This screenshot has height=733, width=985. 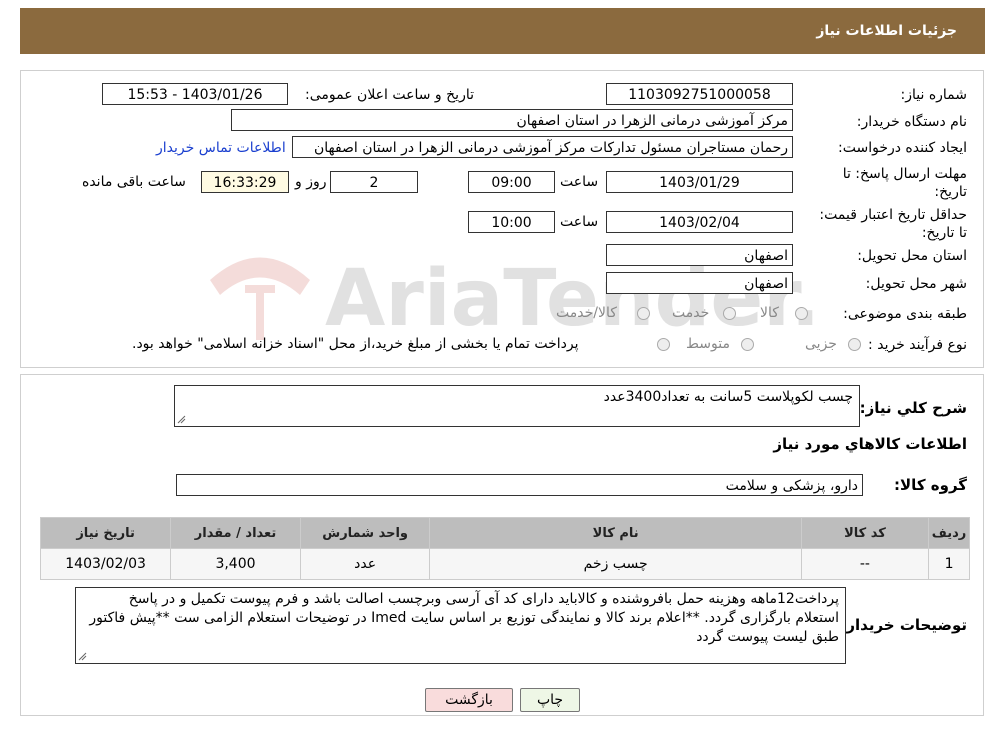 What do you see at coordinates (930, 485) in the screenshot?
I see `goods-group-label: گروه کالا:` at bounding box center [930, 485].